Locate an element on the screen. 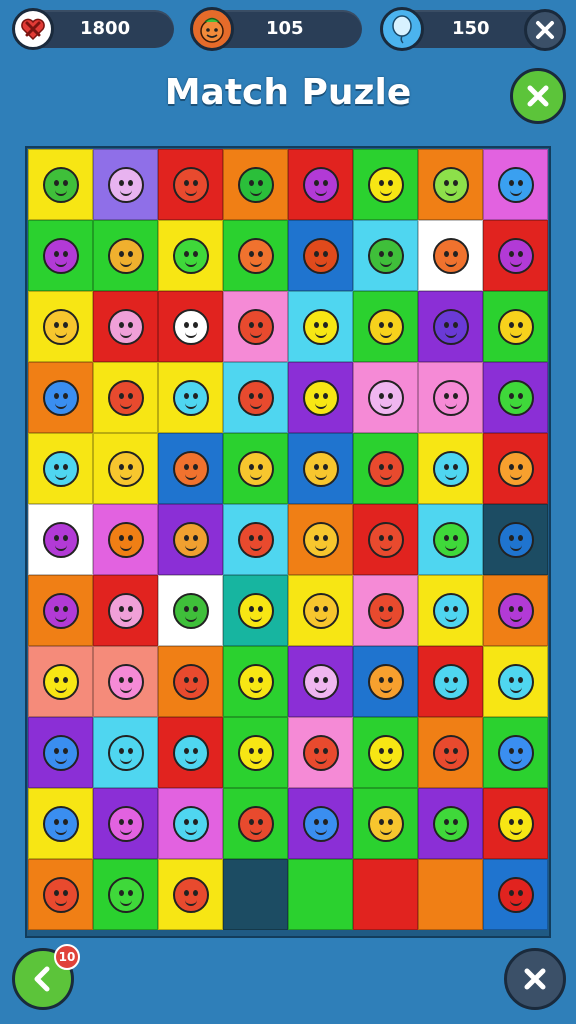 The width and height of the screenshot is (576, 1024). bottom-close-button is located at coordinates (535, 979).